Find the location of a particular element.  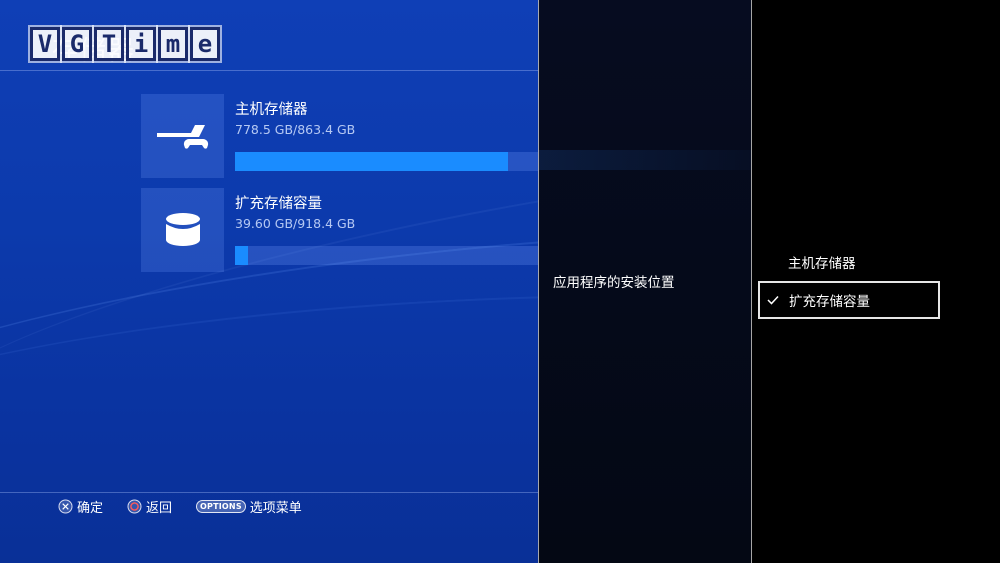

hint-back-label: 返回 is located at coordinates (159, 508).